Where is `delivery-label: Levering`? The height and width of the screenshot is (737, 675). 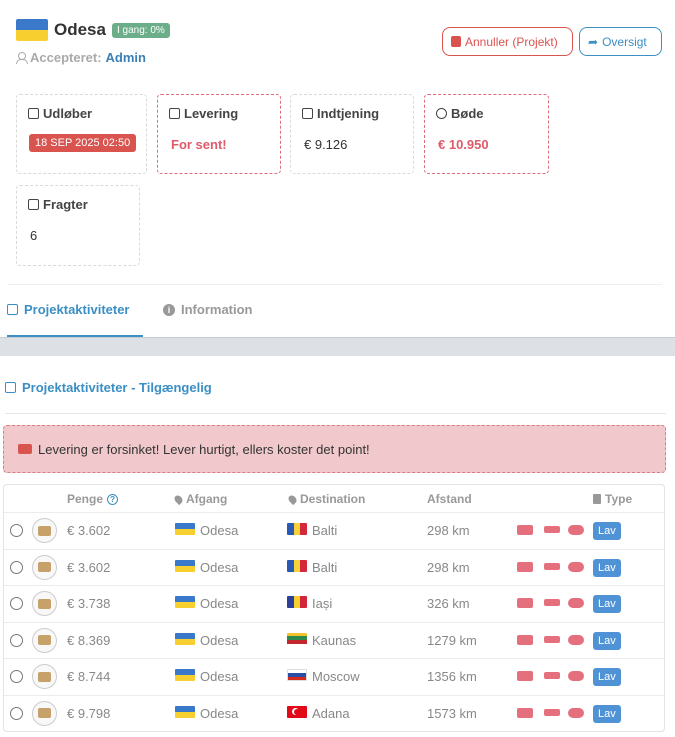
delivery-label: Levering is located at coordinates (211, 113).